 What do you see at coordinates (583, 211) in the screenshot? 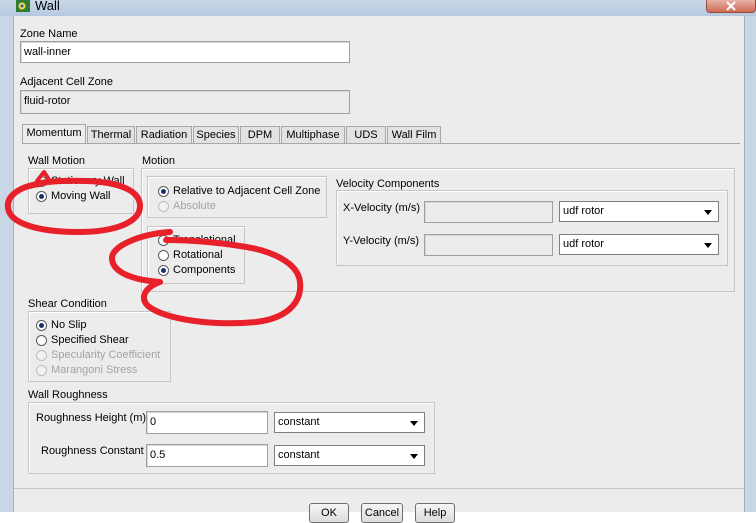
I see `x-velocity-method-value: udf rotor` at bounding box center [583, 211].